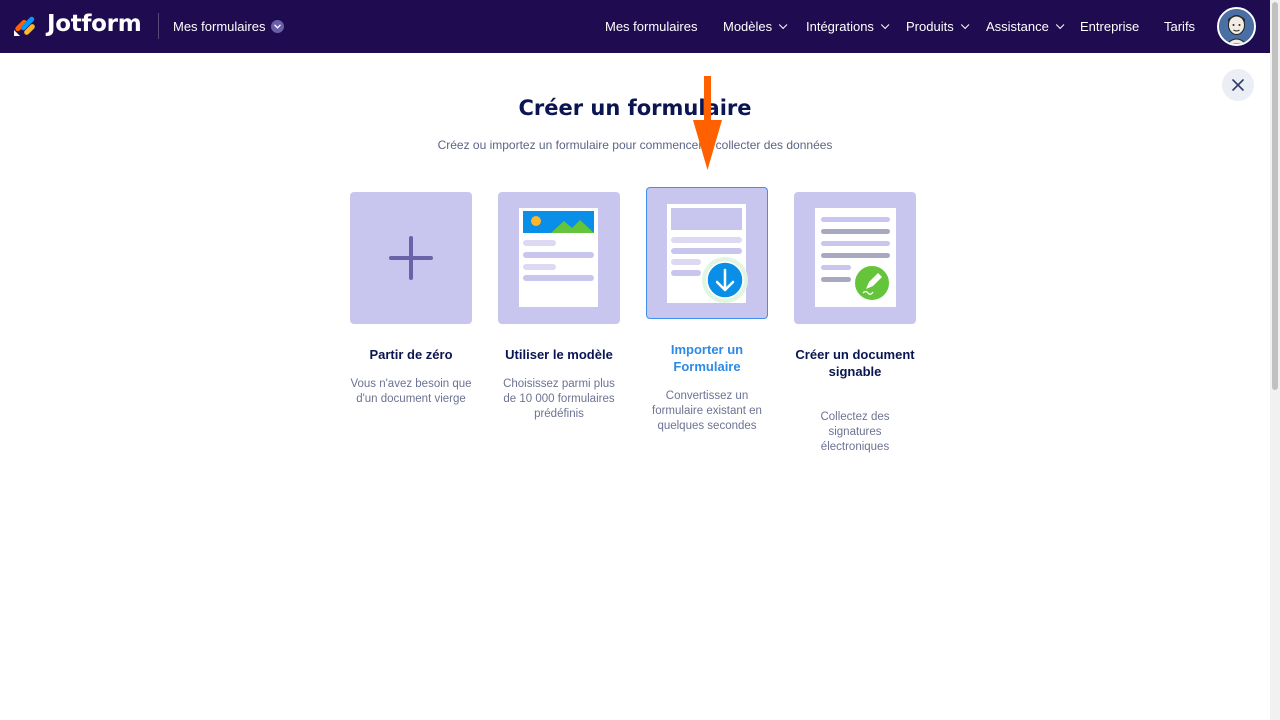 The width and height of the screenshot is (1280, 720). I want to click on nav-item-enterprise: Entreprise, so click(1109, 26).